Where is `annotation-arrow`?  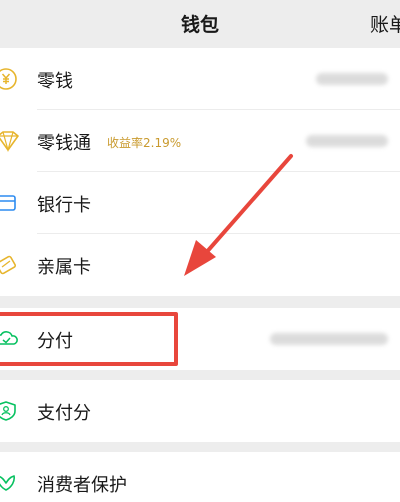
annotation-arrow is located at coordinates (238, 215).